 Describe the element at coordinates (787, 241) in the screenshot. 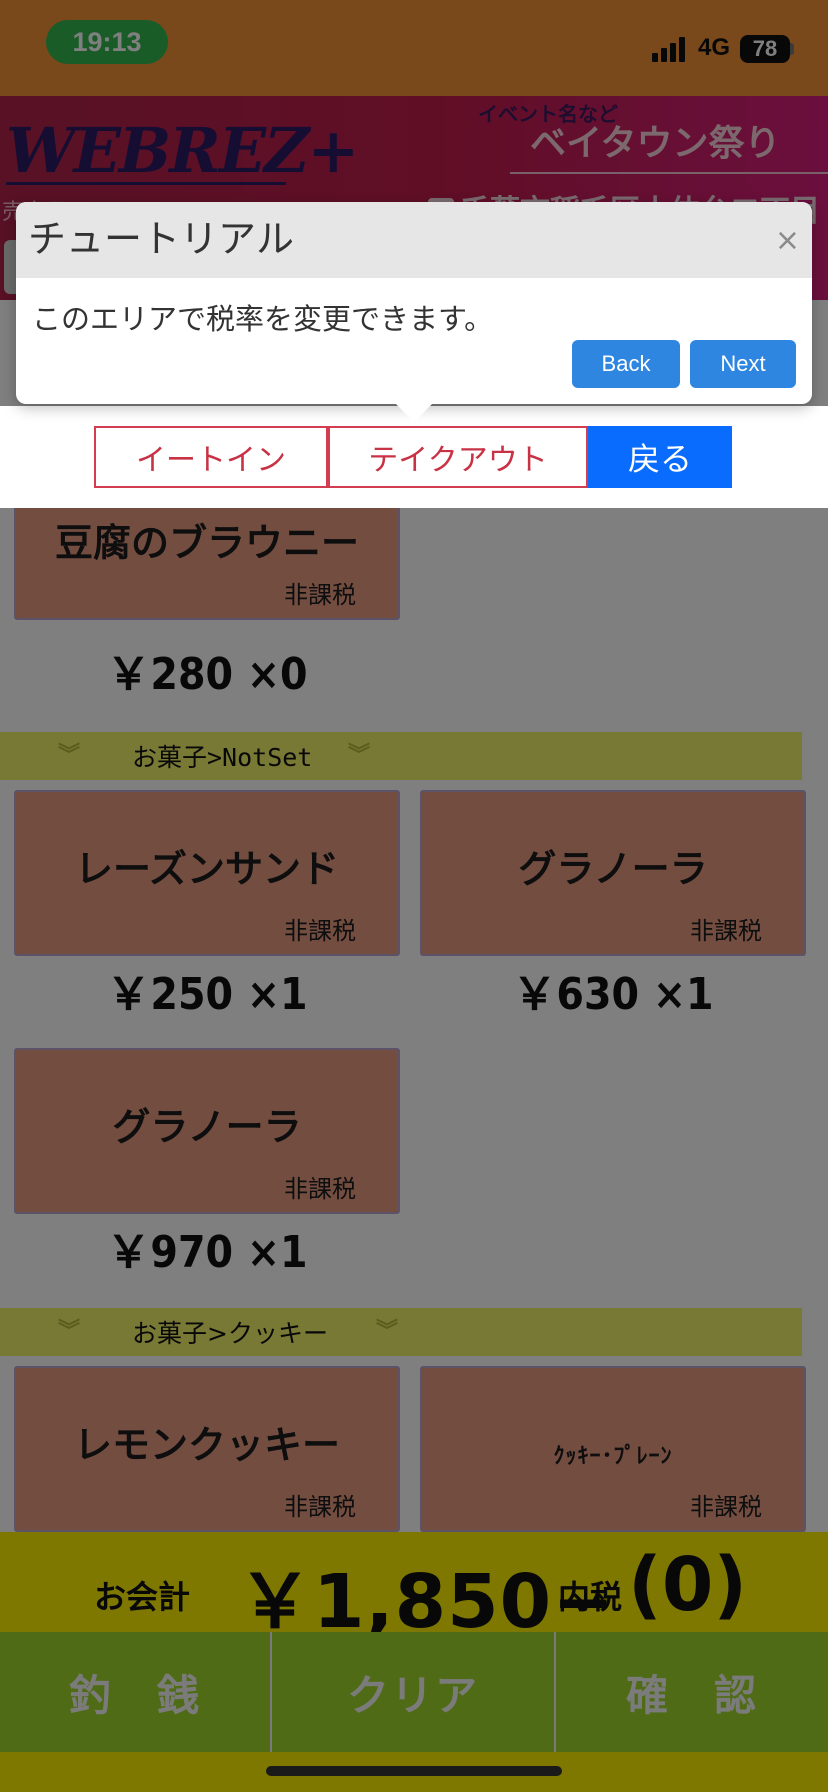

I see `close-icon: ×` at that location.